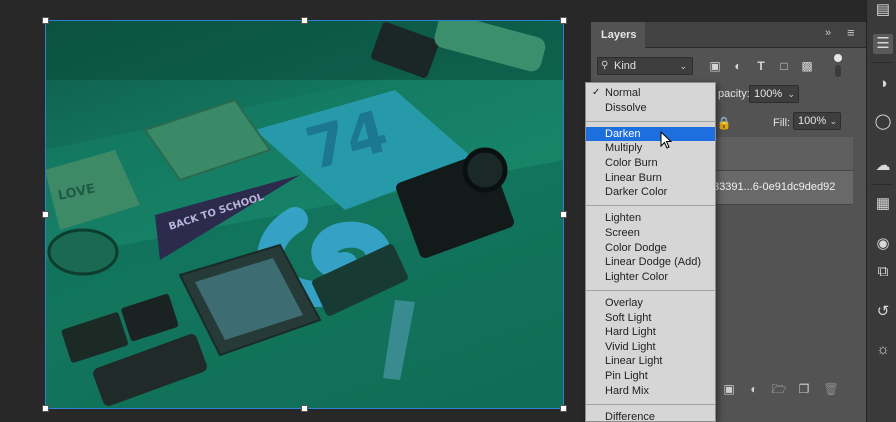  Describe the element at coordinates (666, 140) in the screenshot. I see `mouse-cursor-icon` at that location.